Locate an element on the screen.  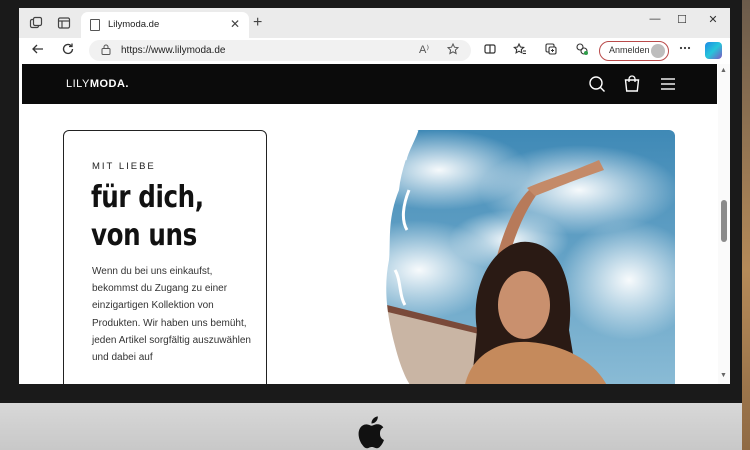
shopping-bag-icon is located at coordinates (632, 84).